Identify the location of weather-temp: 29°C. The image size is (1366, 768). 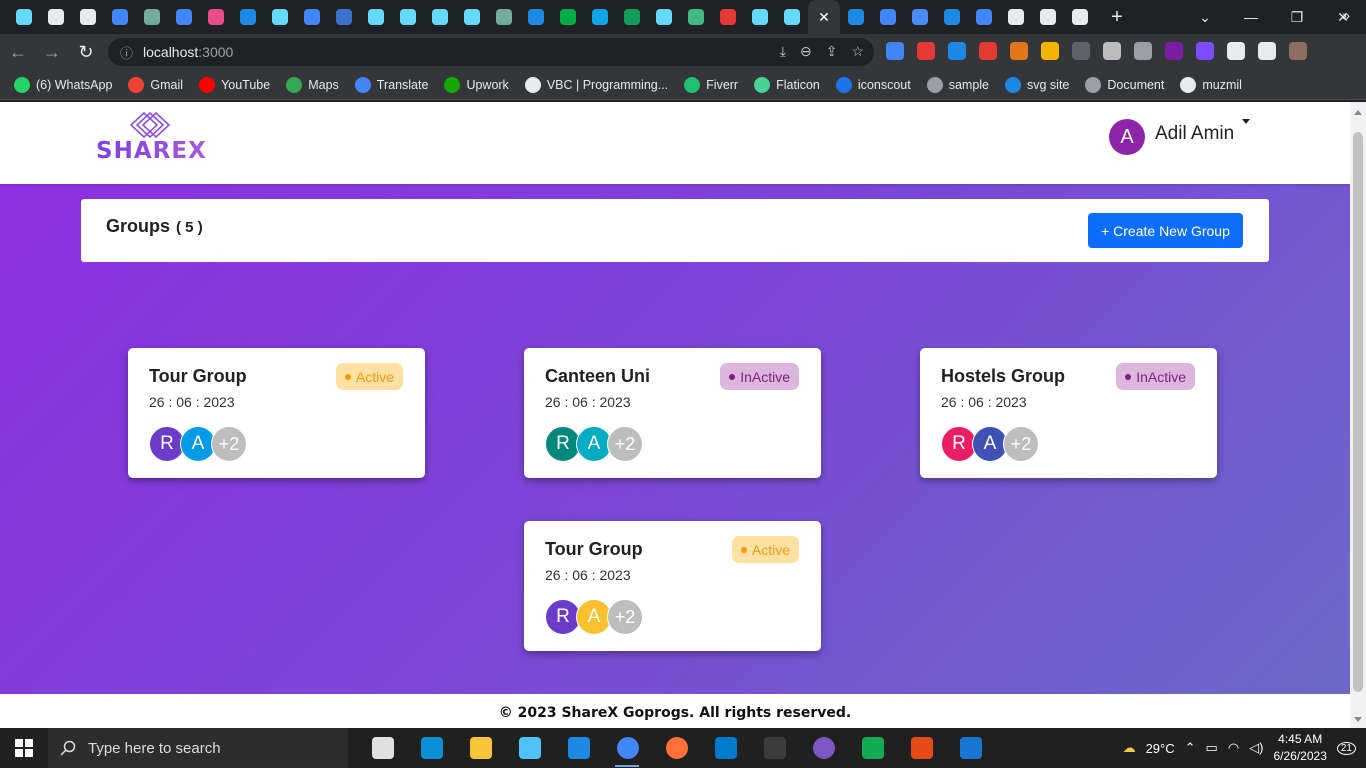
(1160, 748).